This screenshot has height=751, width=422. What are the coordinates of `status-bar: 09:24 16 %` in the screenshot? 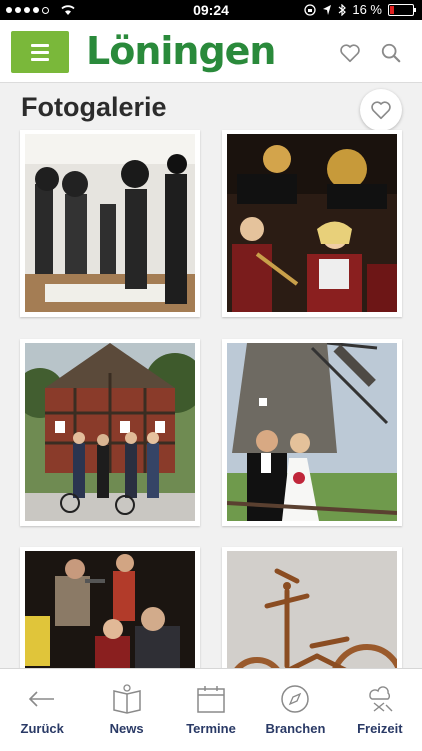 It's located at (211, 10).